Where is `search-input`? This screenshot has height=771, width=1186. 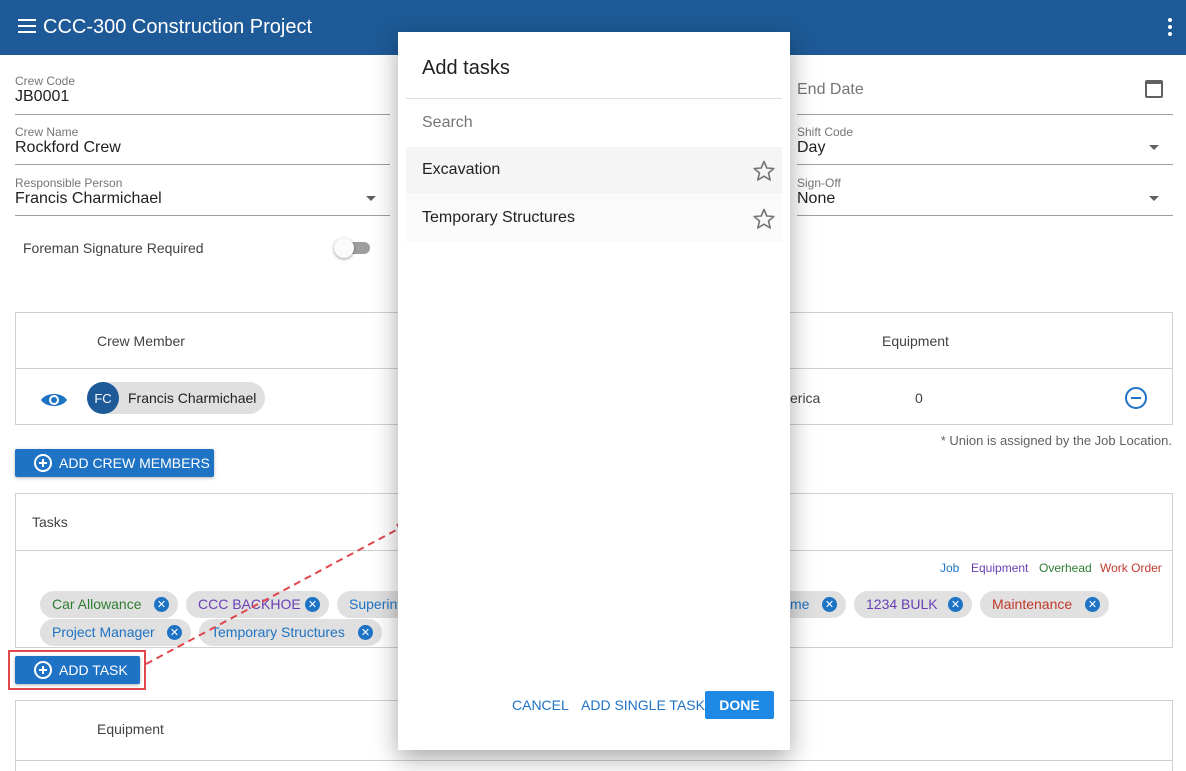
search-input is located at coordinates (594, 123).